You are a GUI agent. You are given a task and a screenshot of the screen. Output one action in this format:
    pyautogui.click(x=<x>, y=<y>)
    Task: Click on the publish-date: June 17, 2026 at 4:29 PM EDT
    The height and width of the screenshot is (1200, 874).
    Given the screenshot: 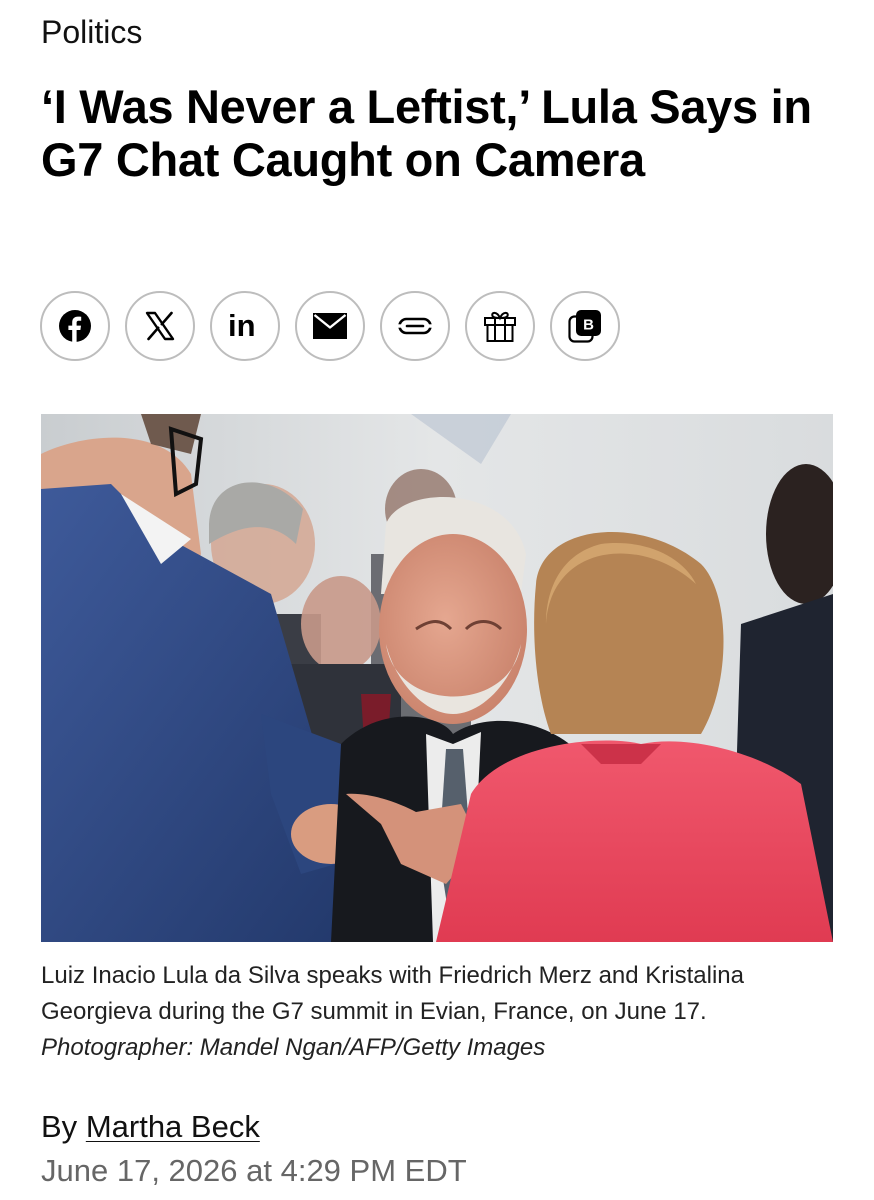 What is the action you would take?
    pyautogui.click(x=254, y=1170)
    